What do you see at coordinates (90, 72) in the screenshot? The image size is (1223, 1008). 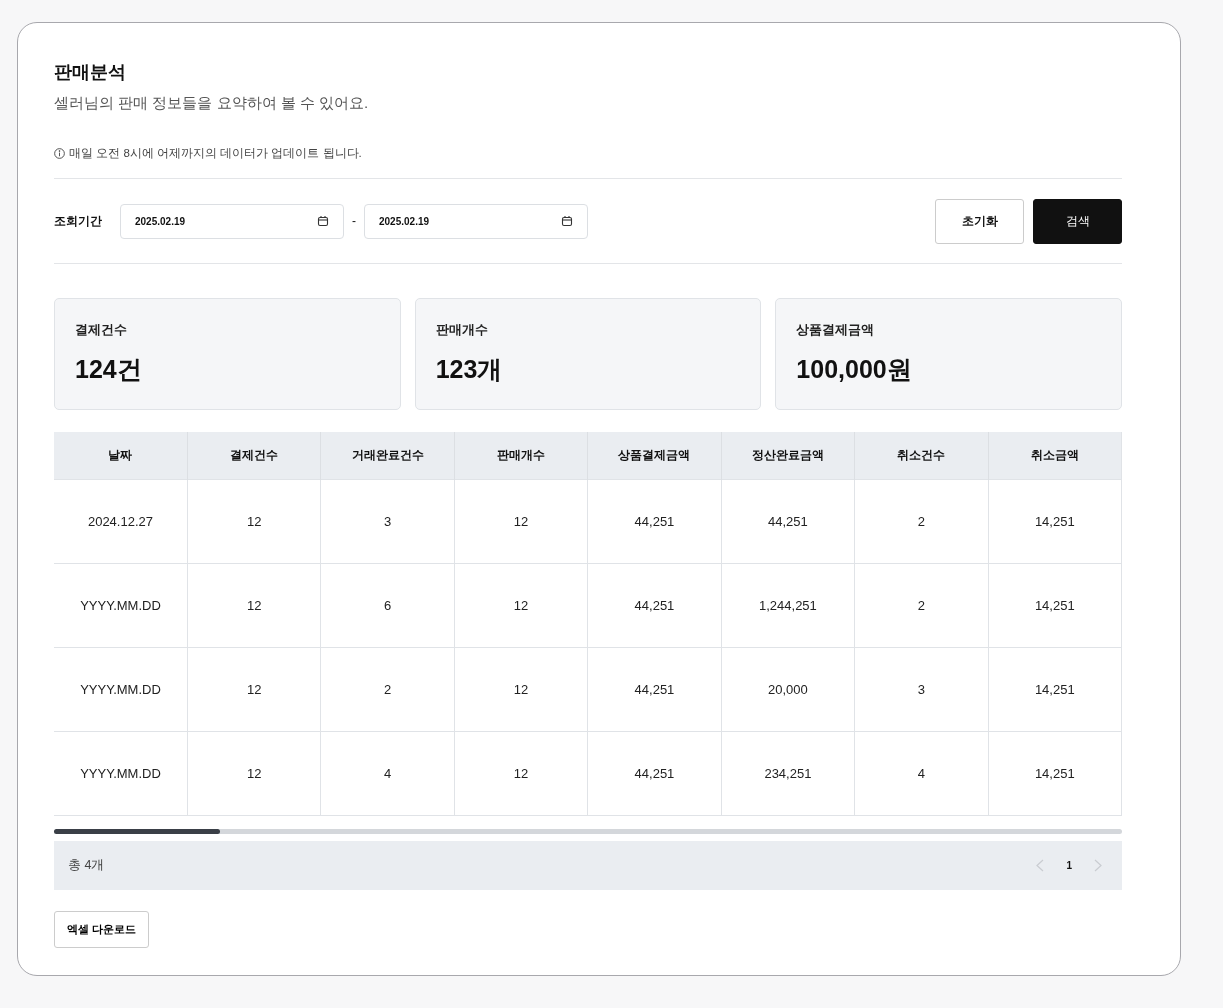 I see `page-title: 판매분석` at bounding box center [90, 72].